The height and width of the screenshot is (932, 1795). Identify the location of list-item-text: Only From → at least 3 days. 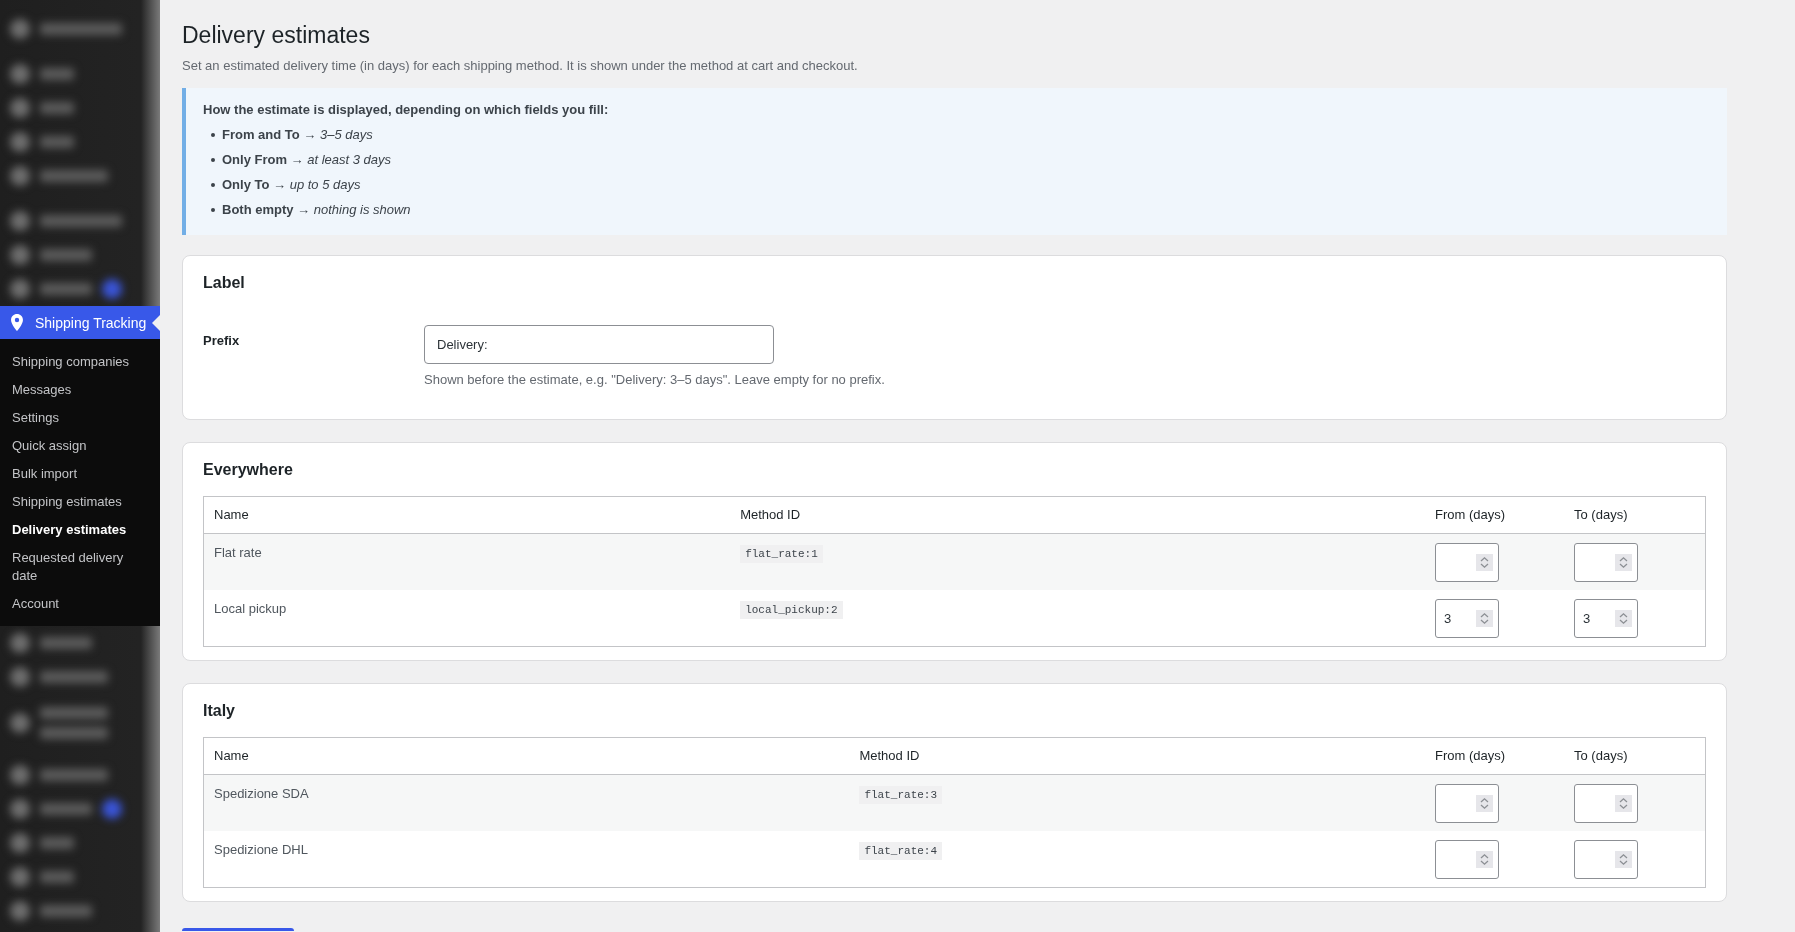
(307, 160).